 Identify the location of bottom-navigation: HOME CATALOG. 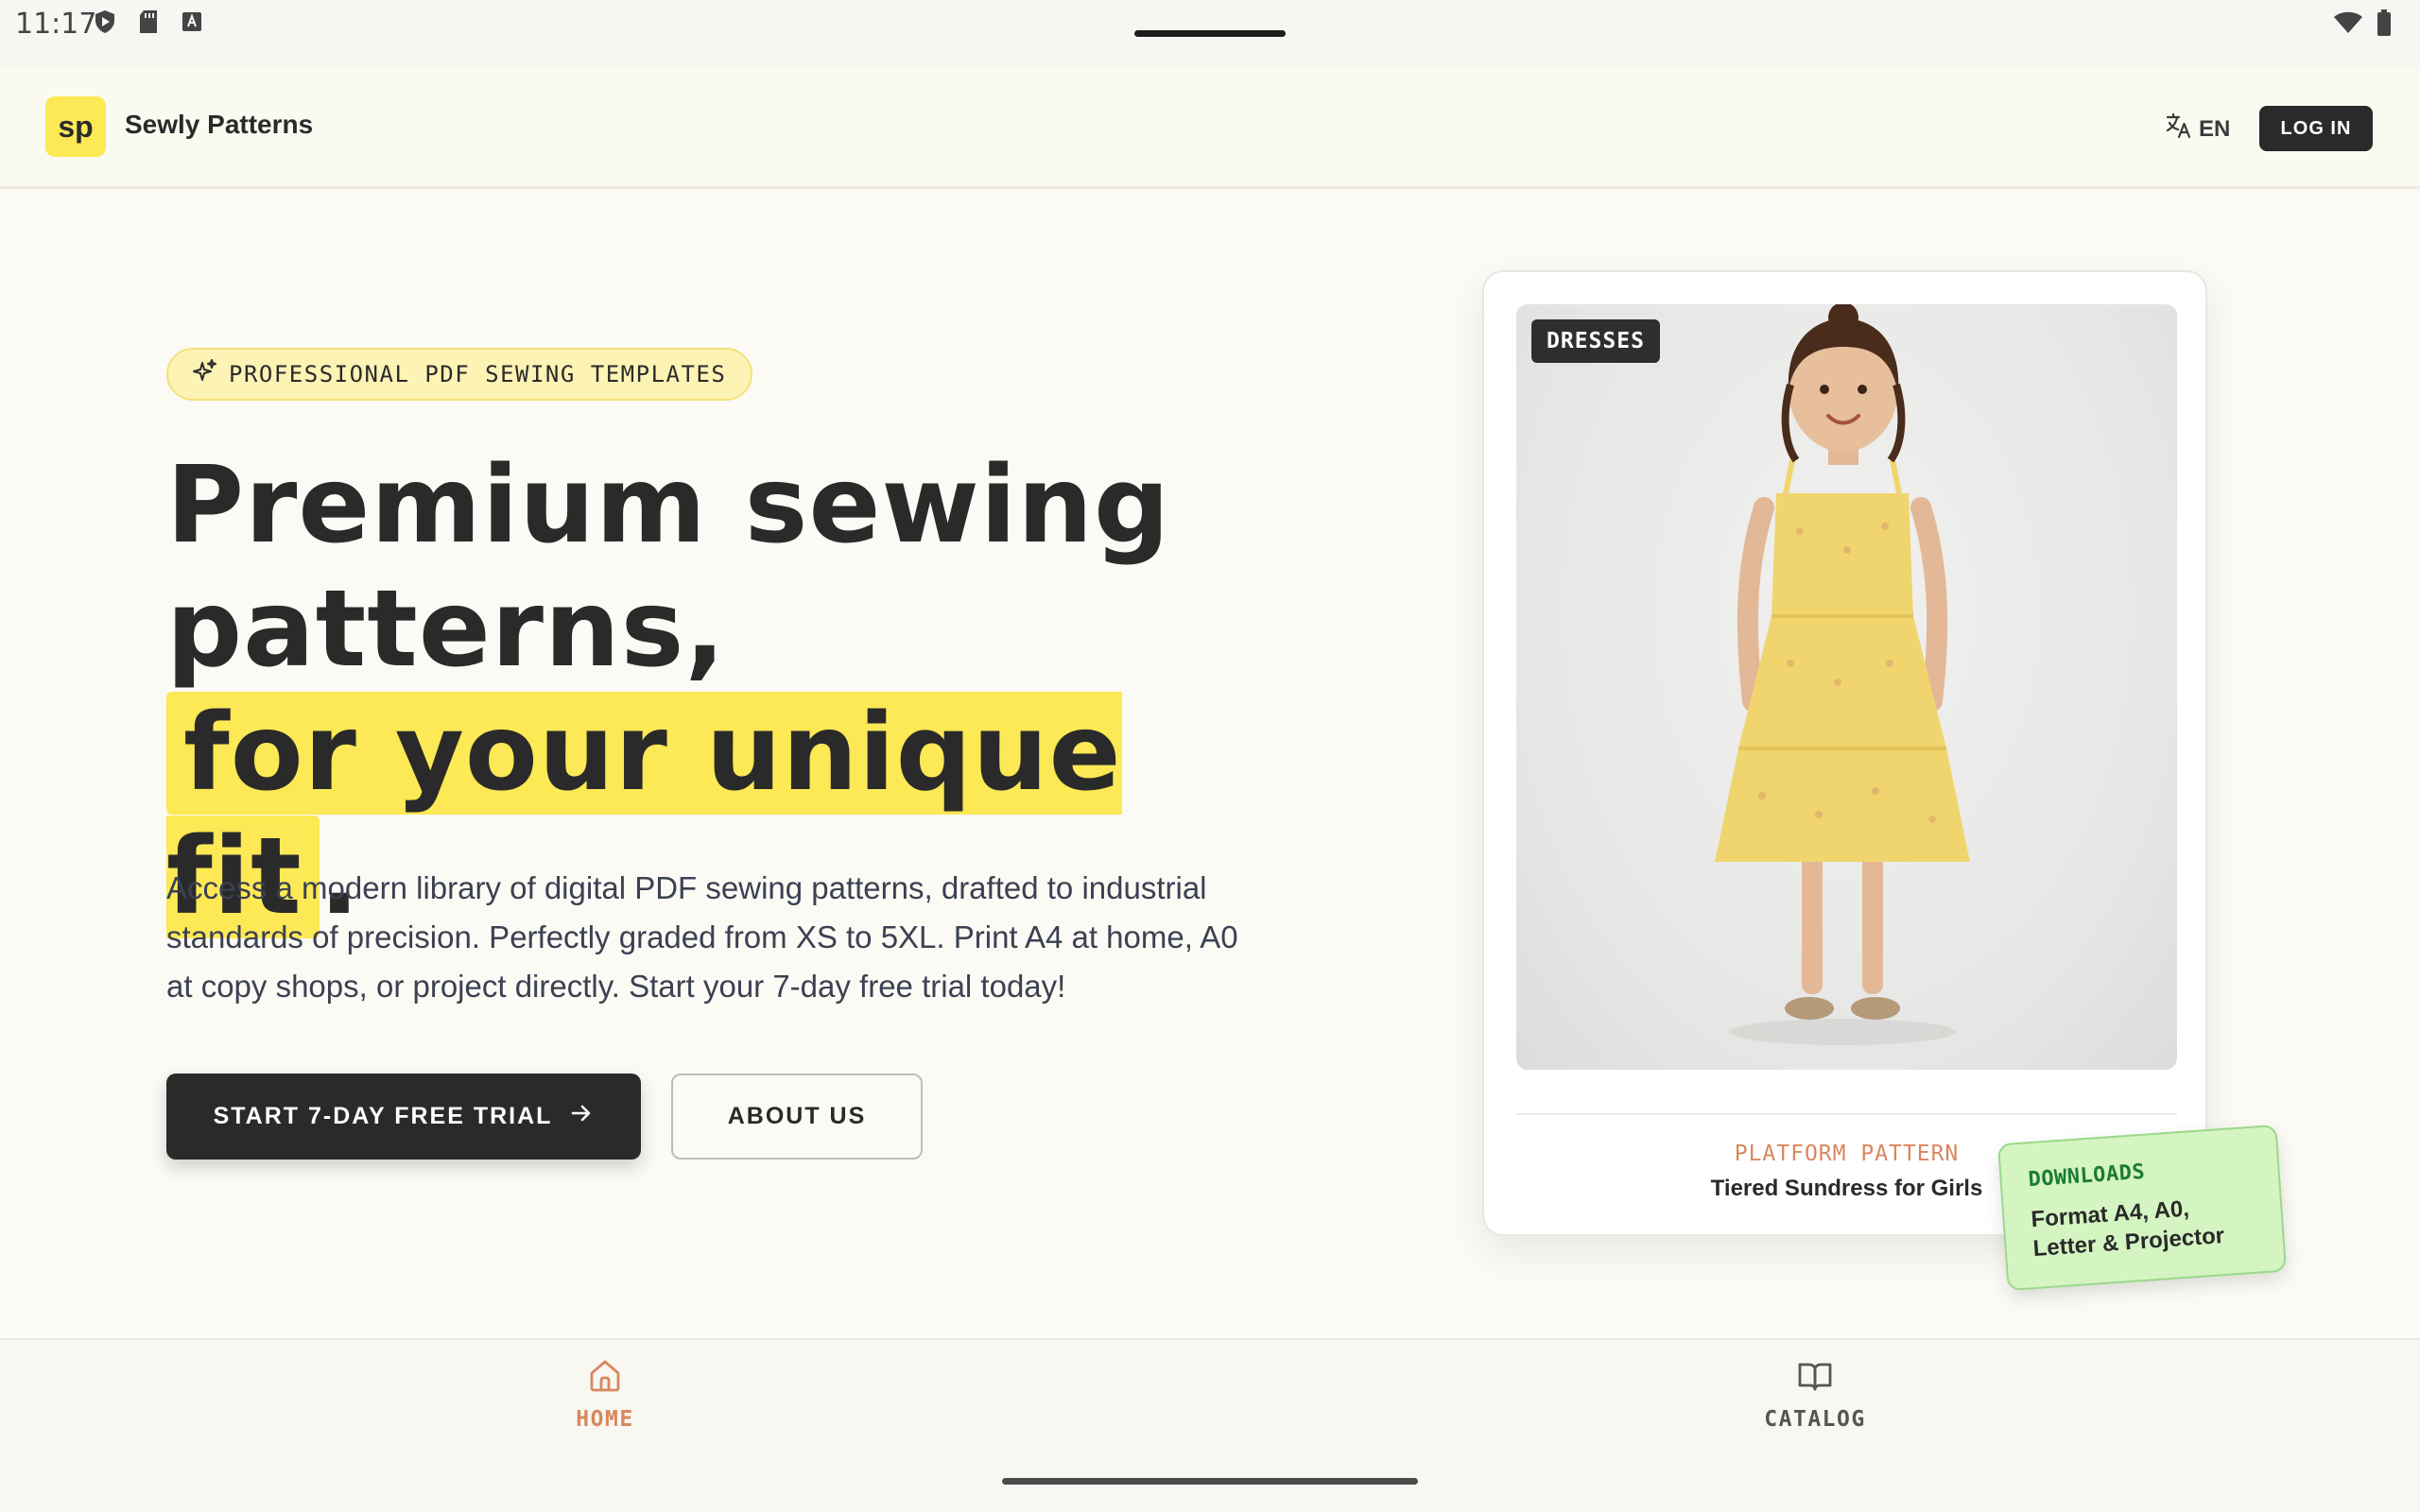
(1210, 1425).